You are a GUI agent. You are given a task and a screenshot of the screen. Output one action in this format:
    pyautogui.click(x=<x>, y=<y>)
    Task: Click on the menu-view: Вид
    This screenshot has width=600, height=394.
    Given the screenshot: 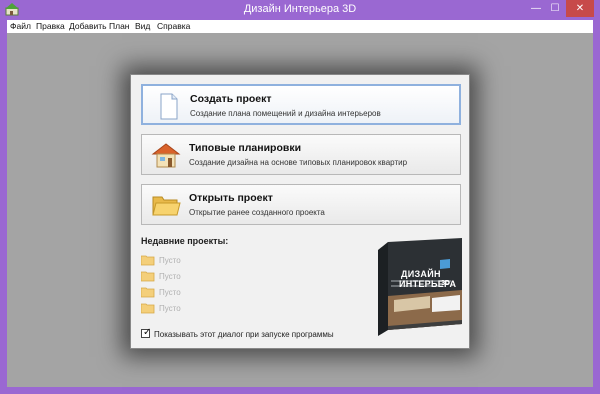 What is the action you would take?
    pyautogui.click(x=142, y=26)
    